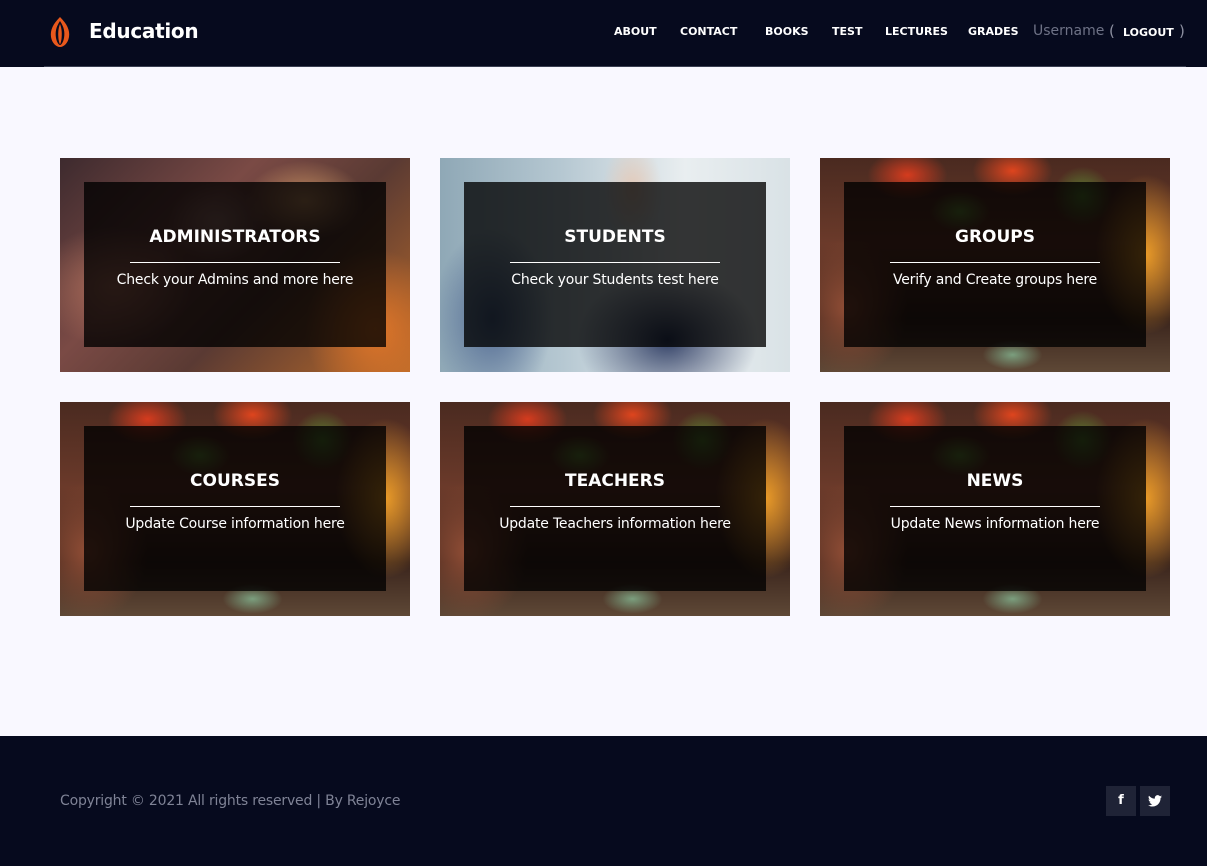 This screenshot has width=1207, height=866. What do you see at coordinates (615, 66) in the screenshot?
I see `header-divider` at bounding box center [615, 66].